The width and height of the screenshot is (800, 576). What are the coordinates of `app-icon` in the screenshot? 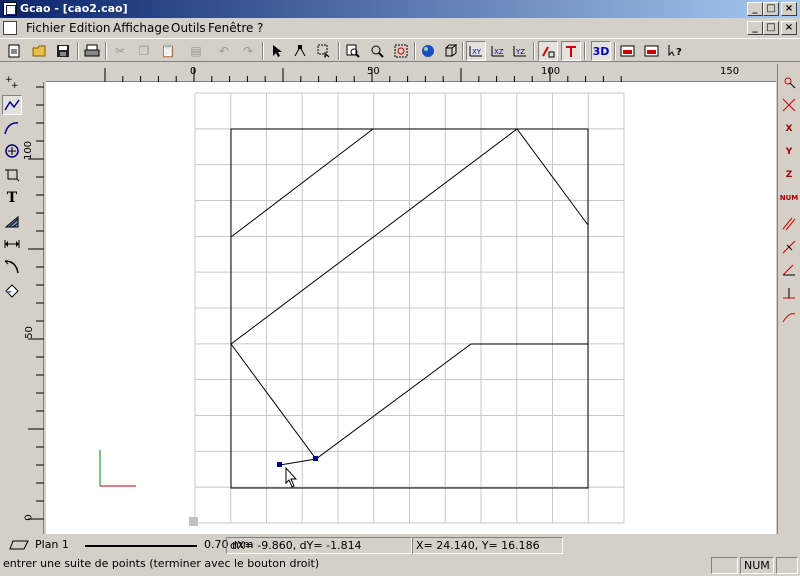 It's located at (10, 9).